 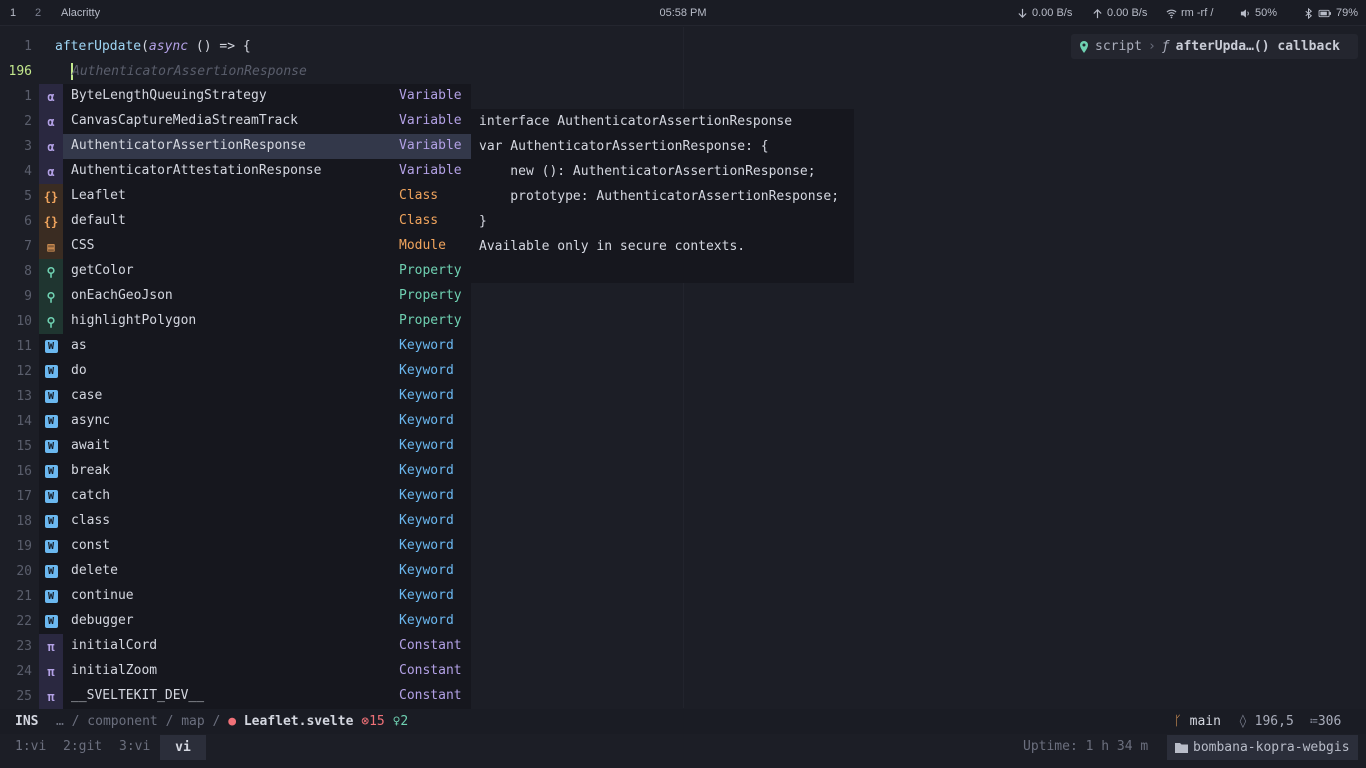 What do you see at coordinates (255, 696) in the screenshot?
I see `completion-item: π __SVELTEKIT_DEV__ Constant` at bounding box center [255, 696].